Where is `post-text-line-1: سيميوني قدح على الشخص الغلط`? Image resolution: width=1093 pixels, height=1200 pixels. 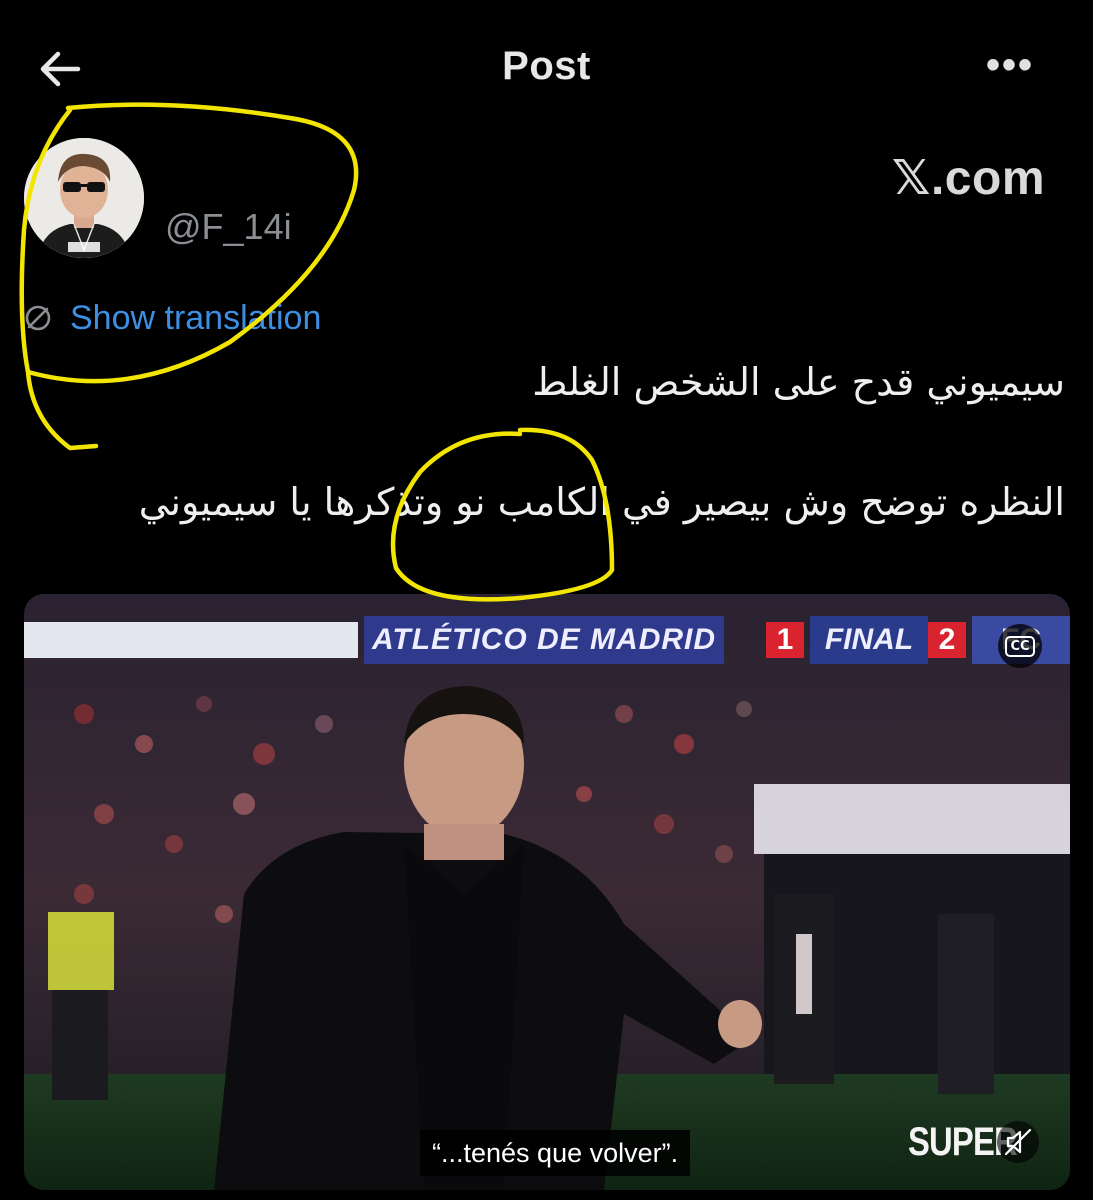 post-text-line-1: سيميوني قدح على الشخص الغلط is located at coordinates (798, 382).